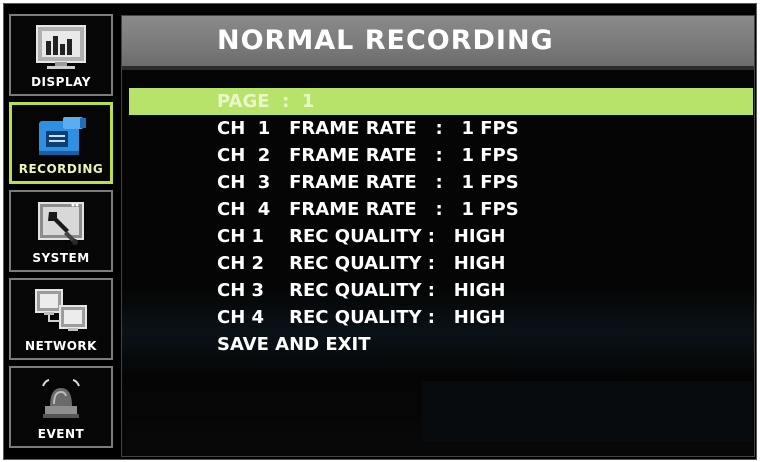 The width and height of the screenshot is (760, 462). I want to click on network-icon, so click(61, 310).